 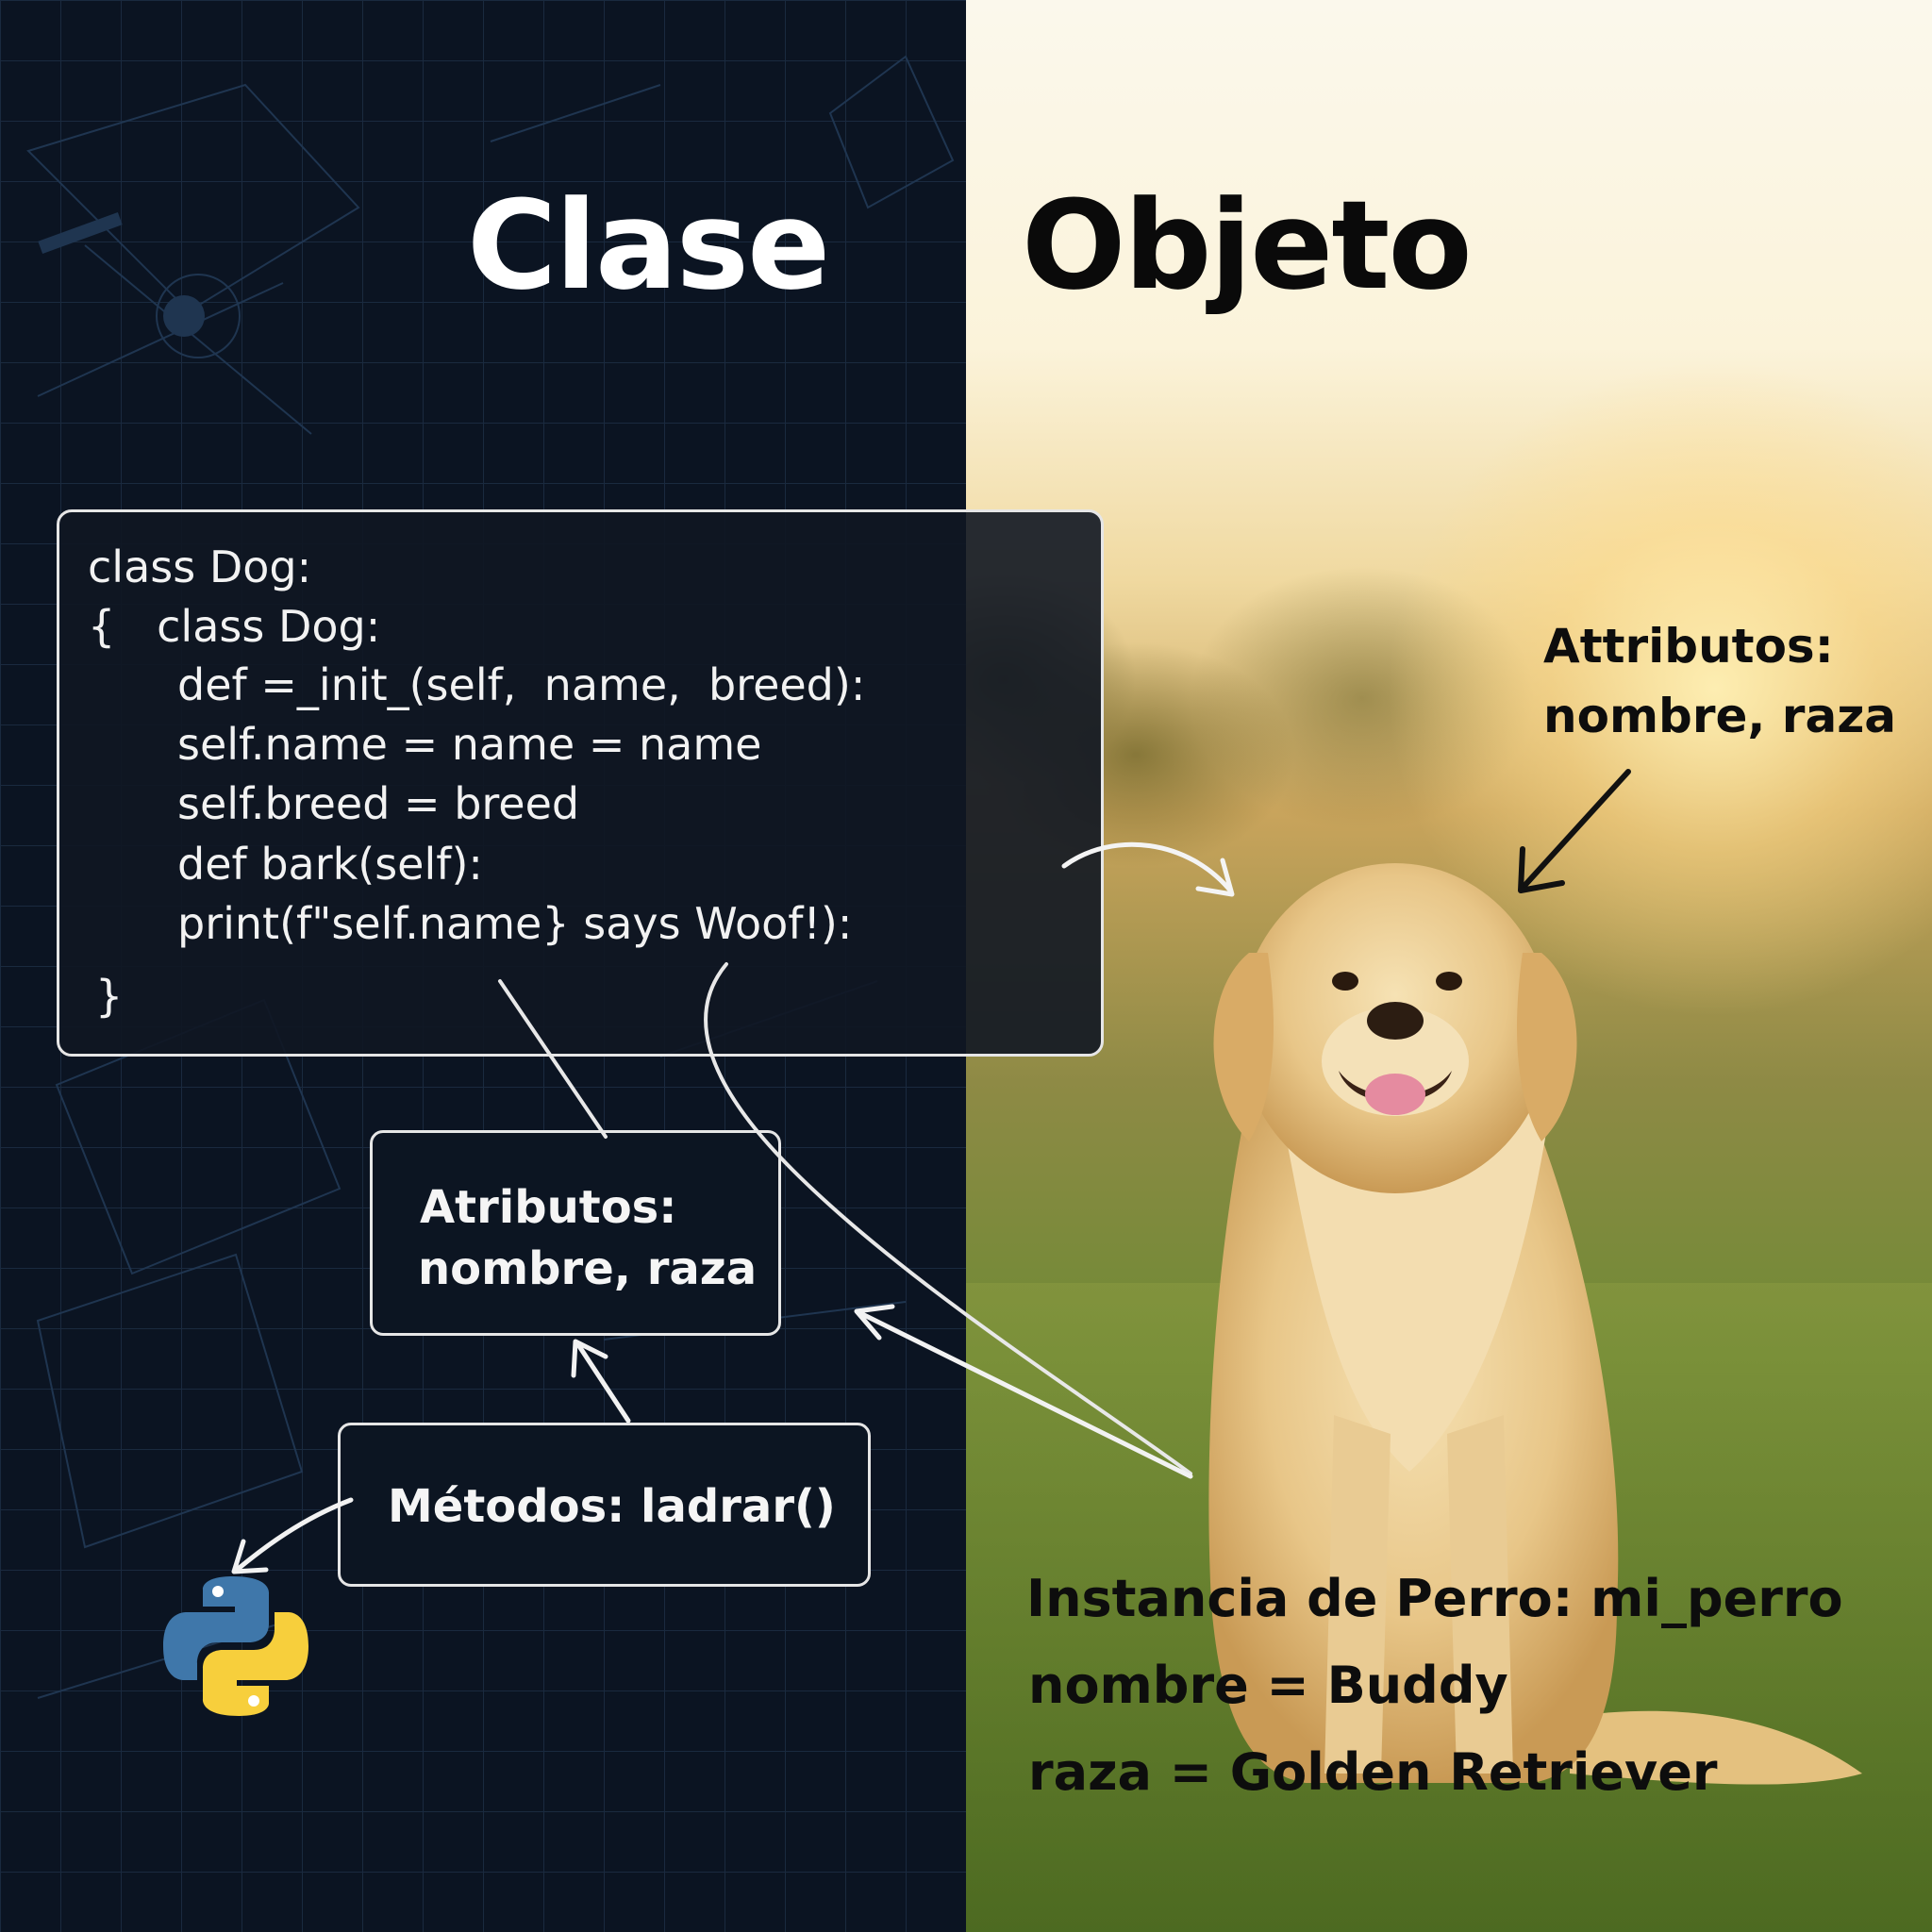 What do you see at coordinates (553, 1059) in the screenshot?
I see `line-code-to-attributes` at bounding box center [553, 1059].